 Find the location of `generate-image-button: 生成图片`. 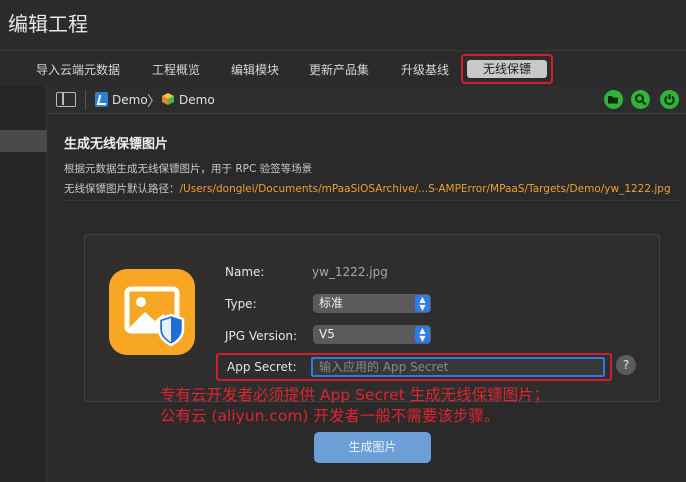

generate-image-button: 生成图片 is located at coordinates (372, 447).